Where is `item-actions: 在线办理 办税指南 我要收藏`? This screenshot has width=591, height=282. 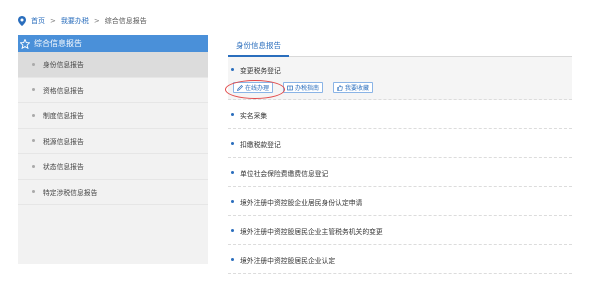
item-actions: 在线办理 办税指南 我要收藏 is located at coordinates (401, 87).